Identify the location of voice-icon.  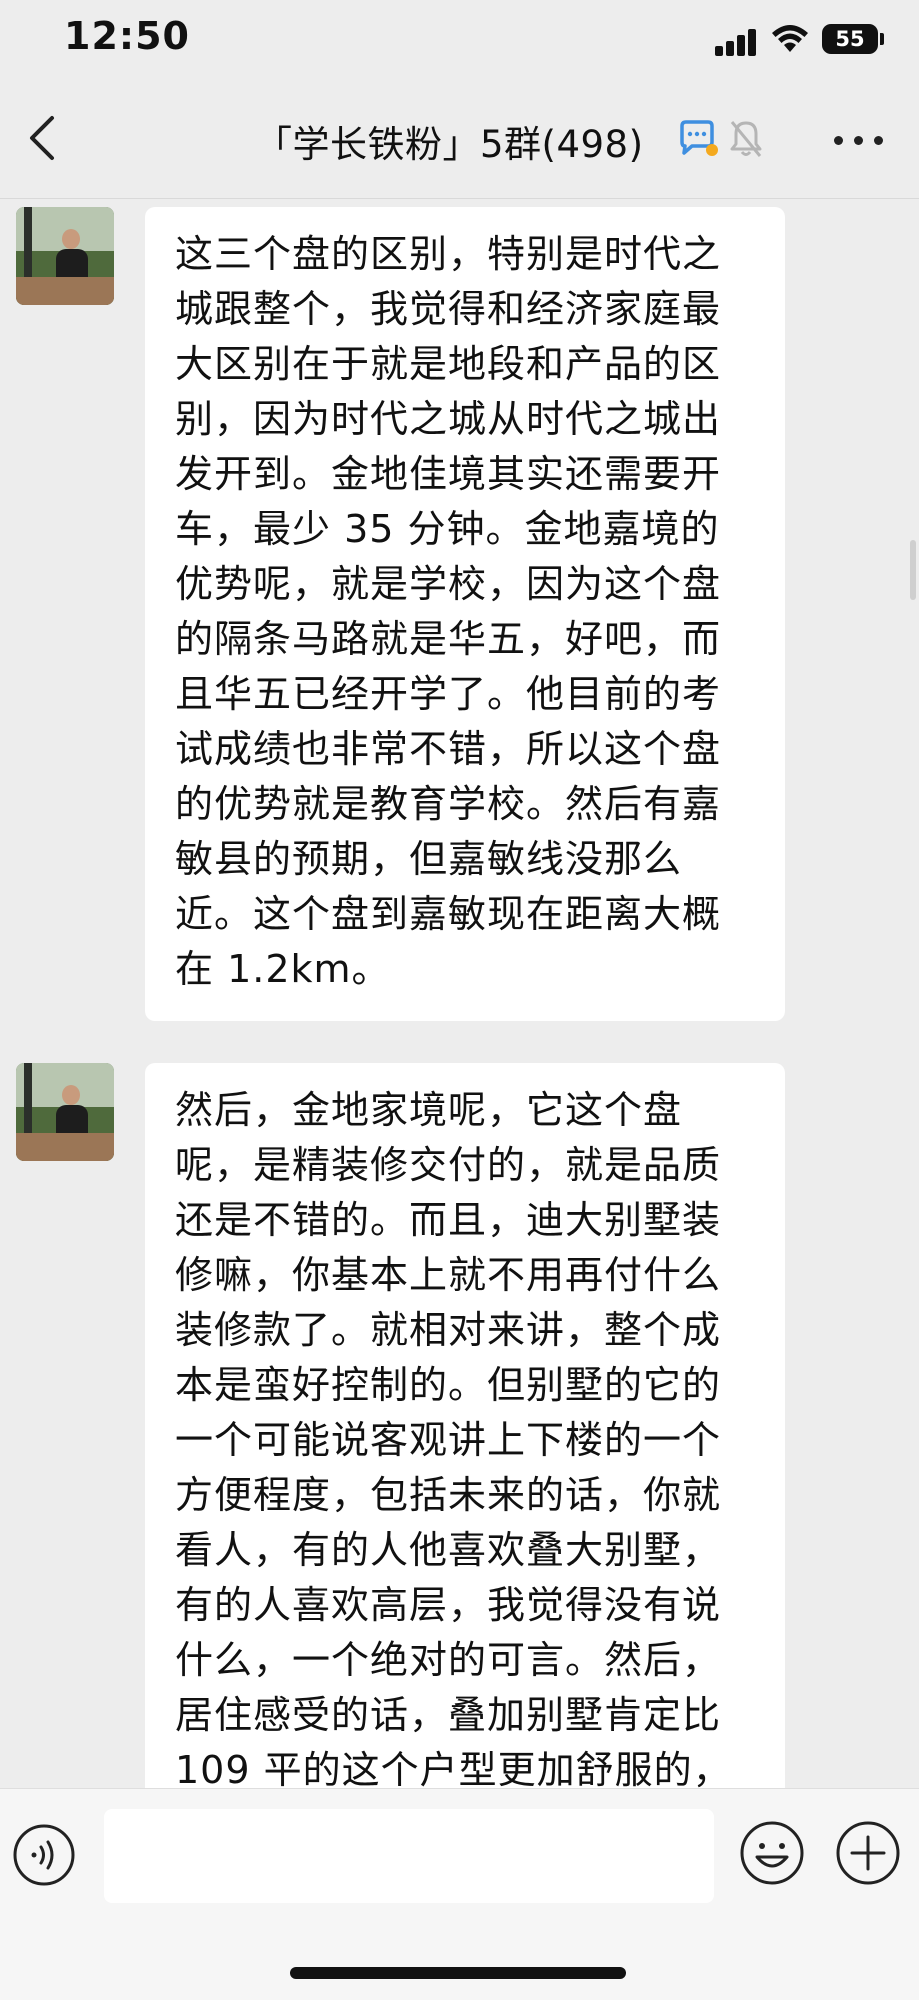
(44, 1855).